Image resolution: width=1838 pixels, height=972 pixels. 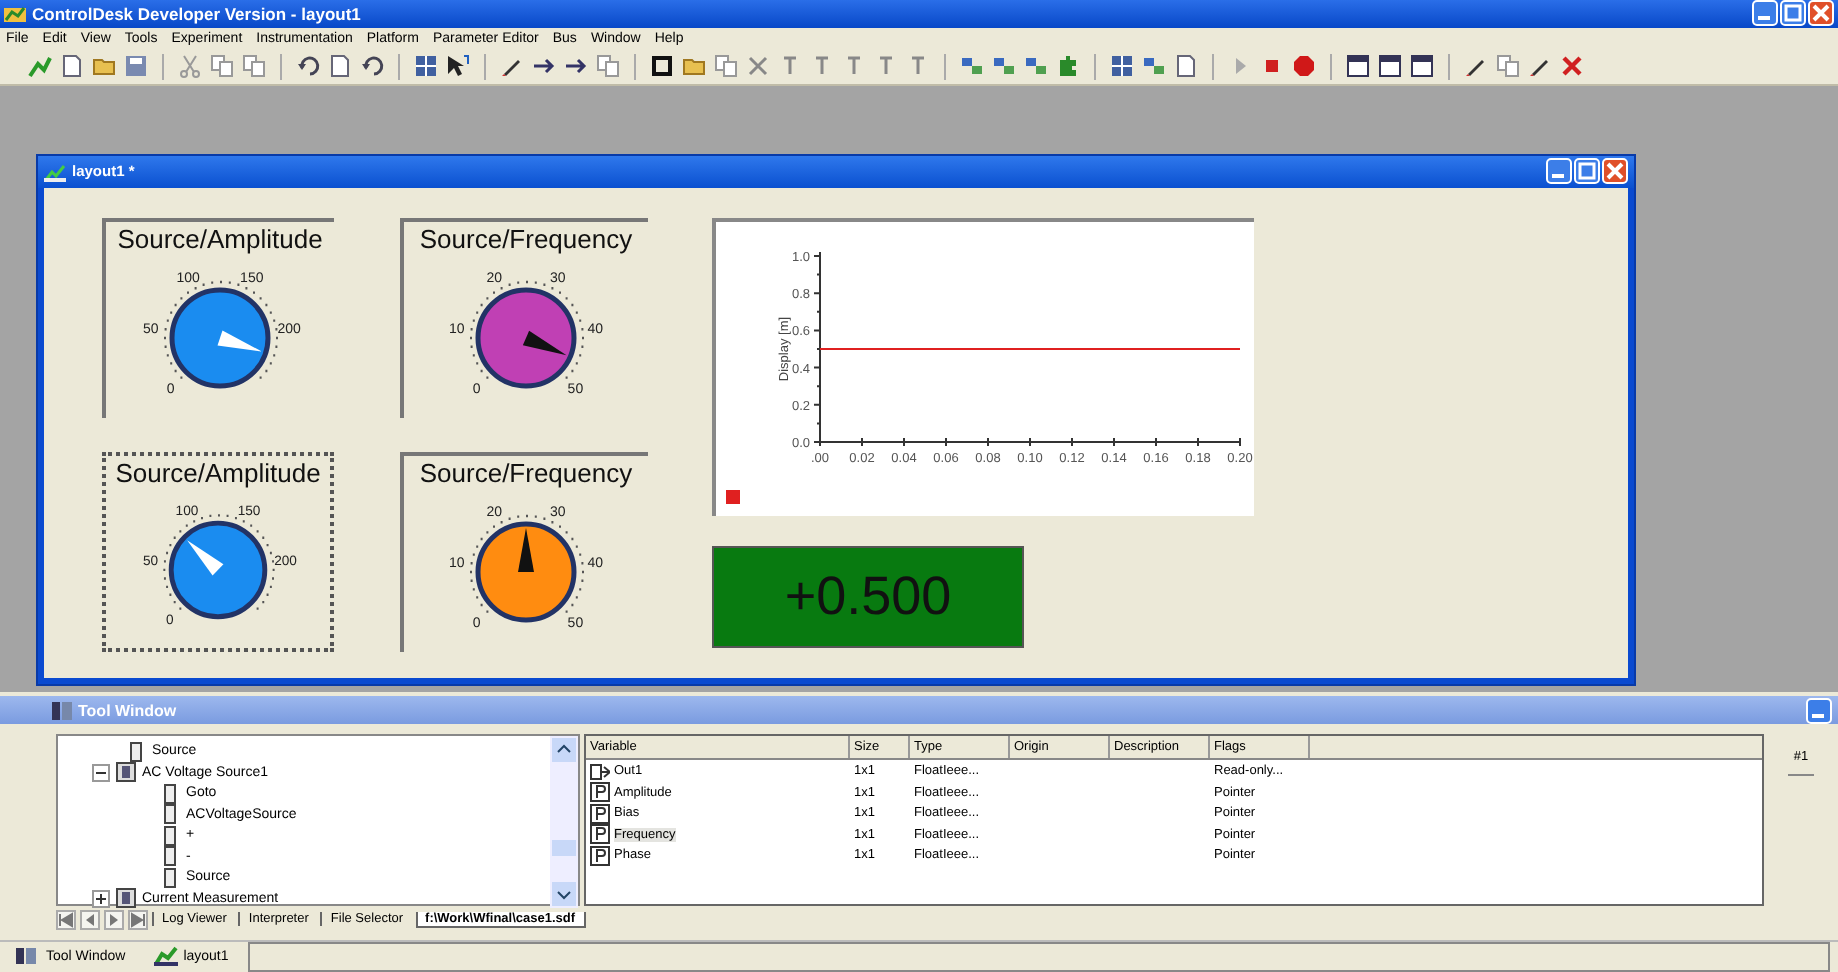 I want to click on next-icon, so click(x=114, y=919).